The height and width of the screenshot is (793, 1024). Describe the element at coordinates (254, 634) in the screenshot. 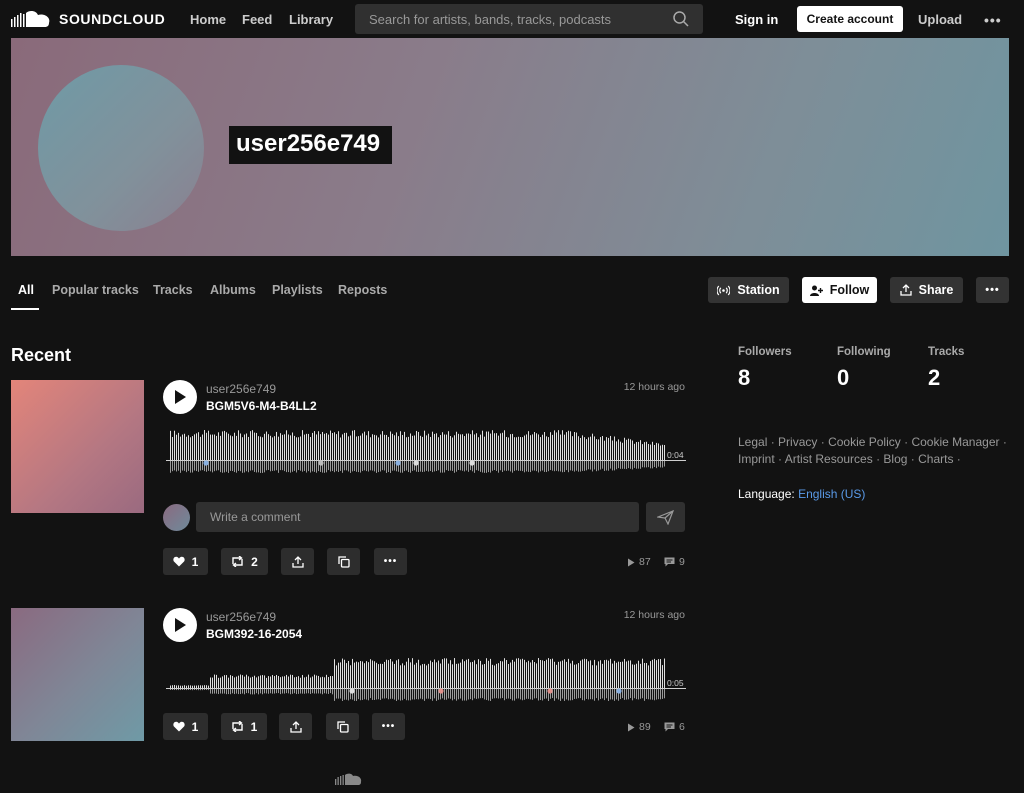

I see `track-title-link: BGM392-16-2054` at that location.